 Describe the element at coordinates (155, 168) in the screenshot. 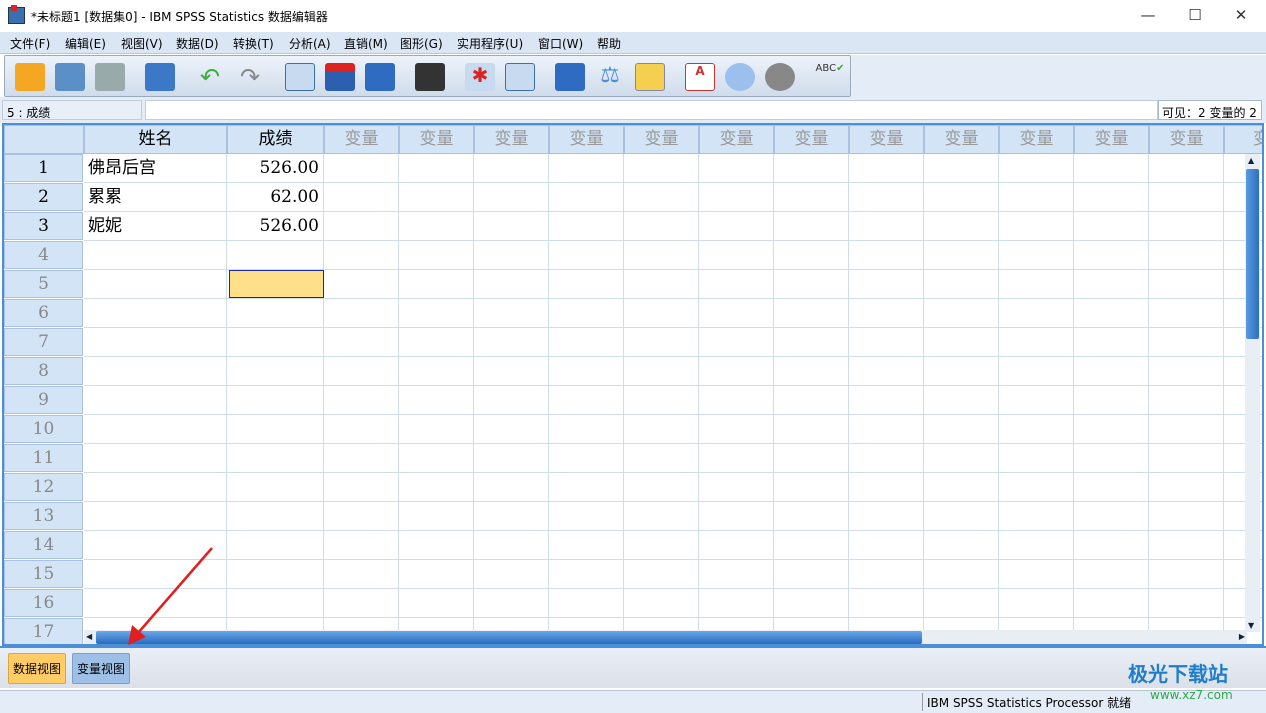

I see `grid-cell: 佛昂后宫` at that location.